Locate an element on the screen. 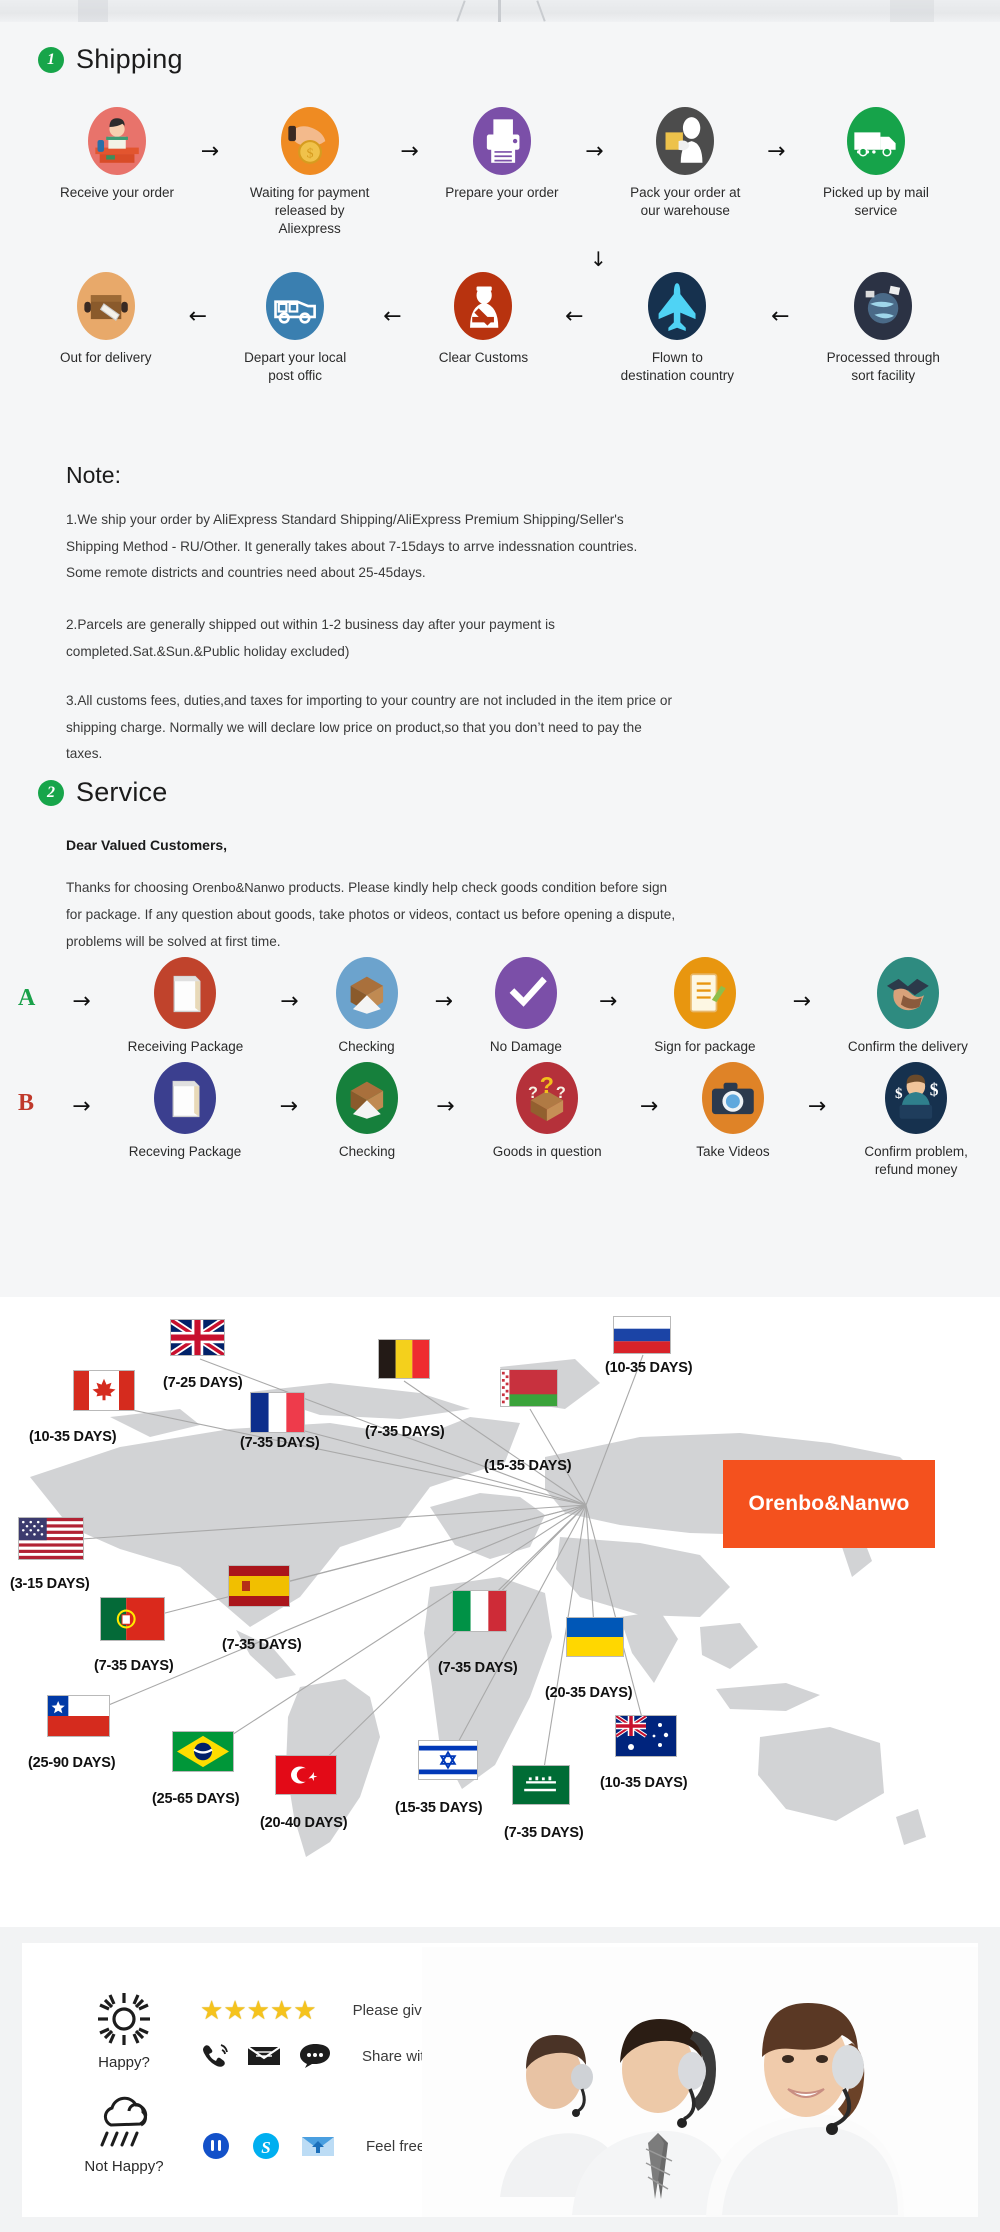  package-icon is located at coordinates (186, 1099).